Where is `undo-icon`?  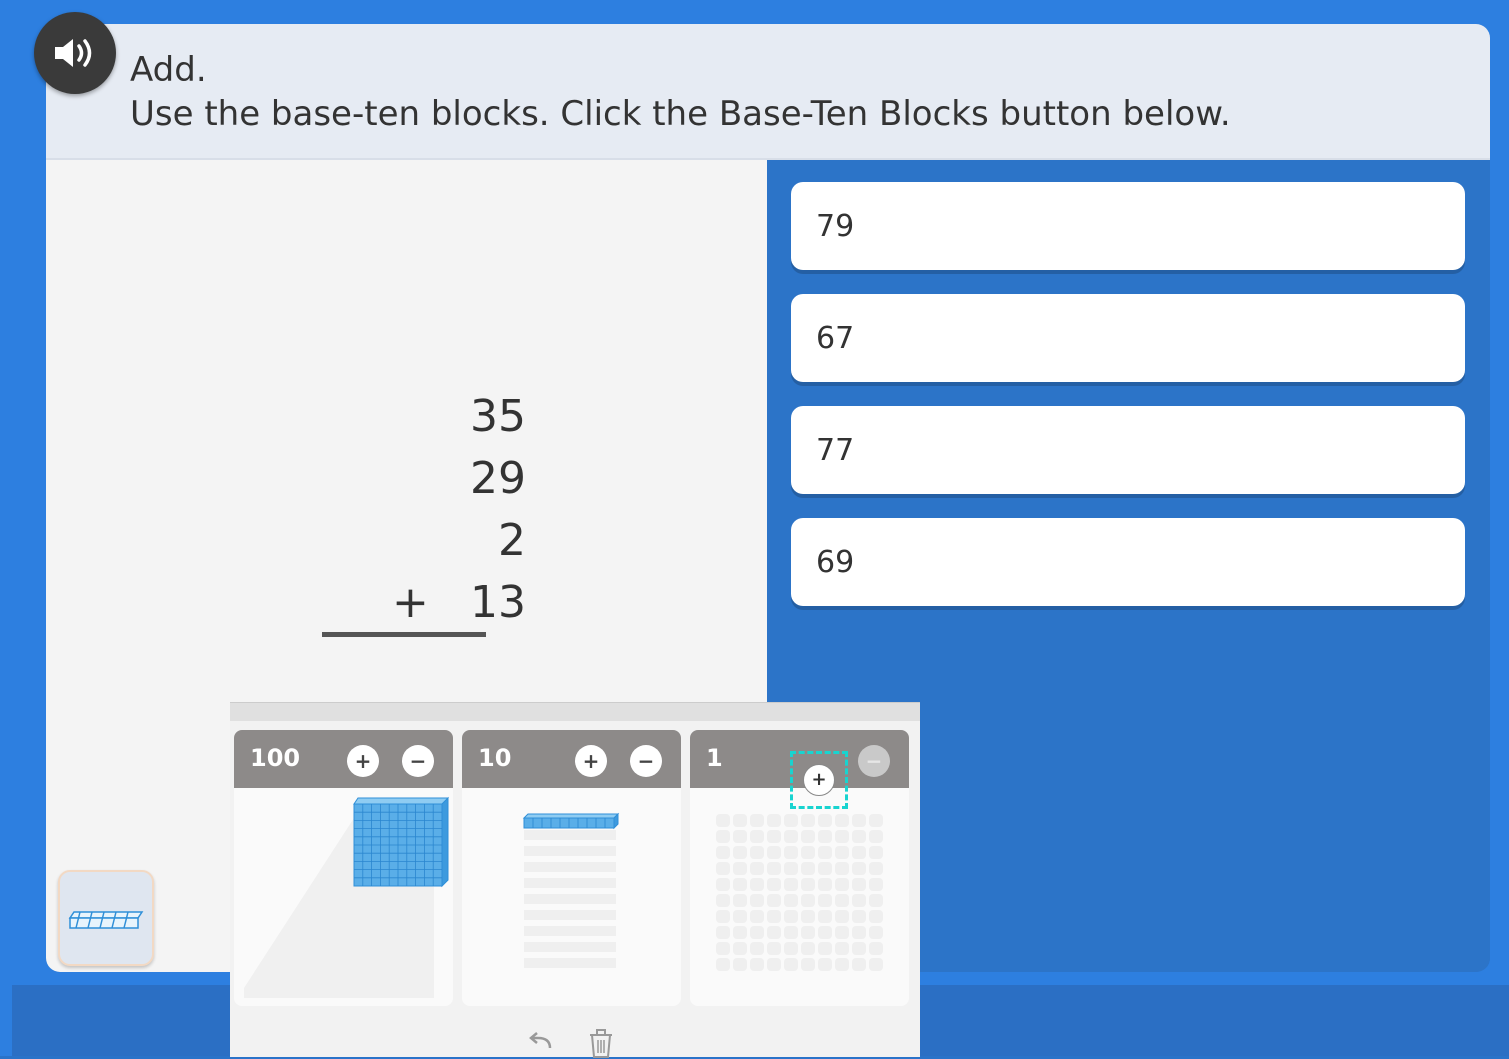
undo-icon is located at coordinates (541, 1041).